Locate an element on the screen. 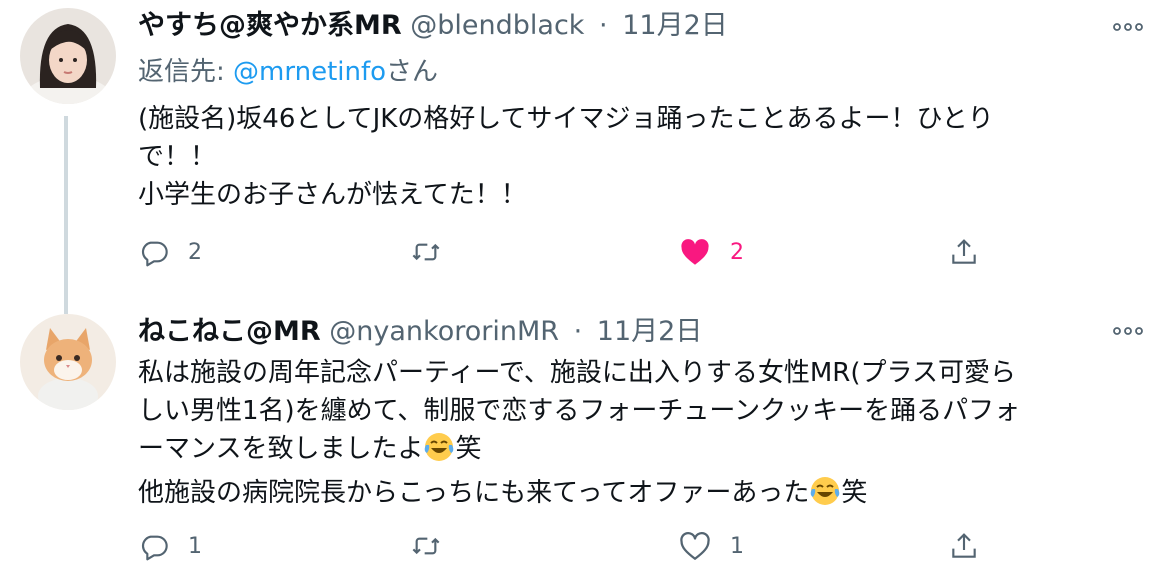 Image resolution: width=1174 pixels, height=566 pixels. reply-context: 返信先: @mrnetinfoさん is located at coordinates (288, 72).